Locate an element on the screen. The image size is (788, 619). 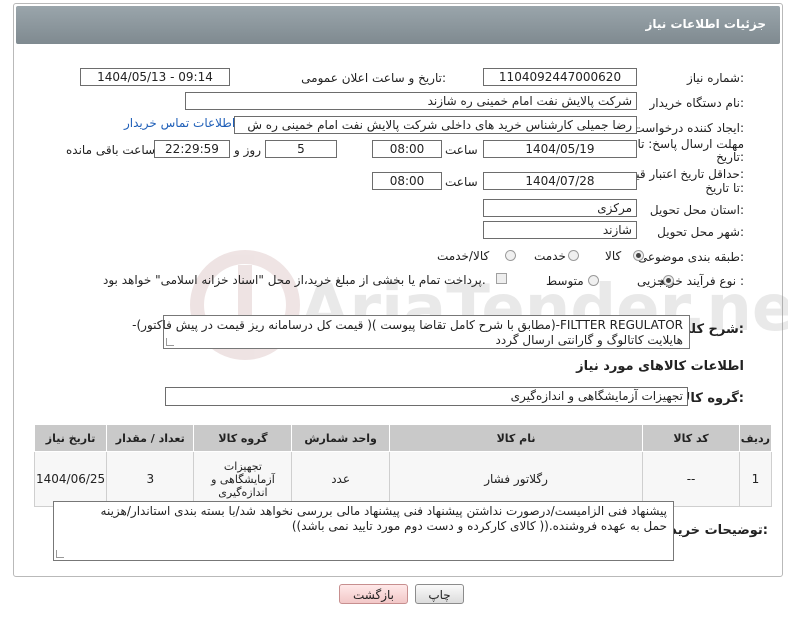
header-row-number: ردیف is located at coordinates (755, 438).